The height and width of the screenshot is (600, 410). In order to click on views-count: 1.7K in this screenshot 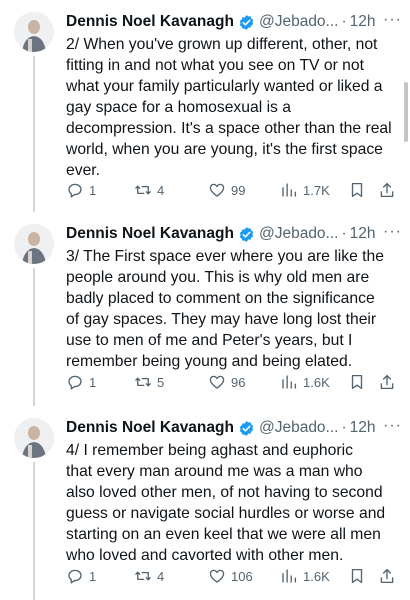, I will do `click(316, 190)`.